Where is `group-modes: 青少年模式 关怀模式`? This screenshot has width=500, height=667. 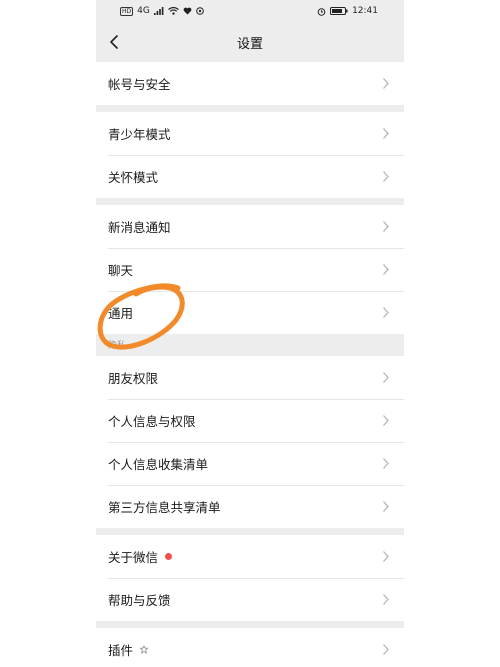
group-modes: 青少年模式 关怀模式 is located at coordinates (250, 155).